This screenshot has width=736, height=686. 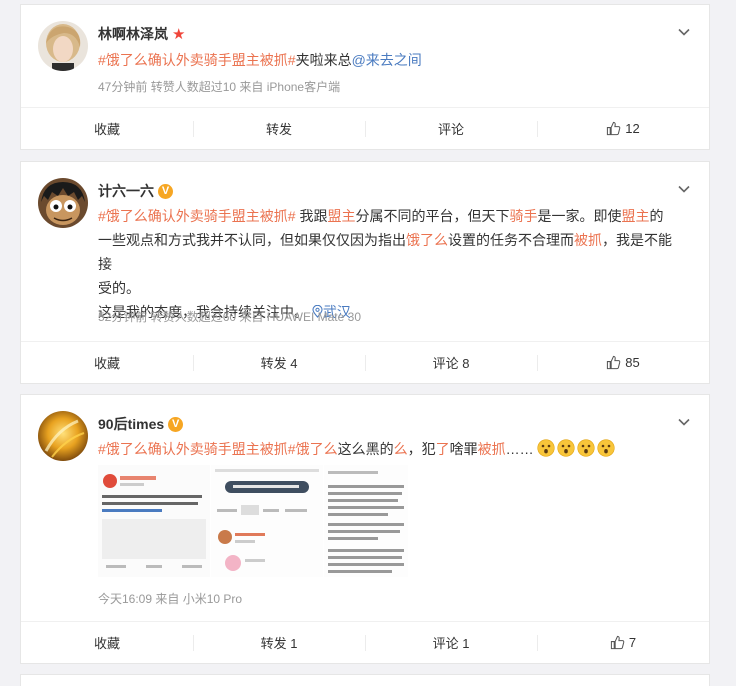 What do you see at coordinates (199, 599) in the screenshot?
I see `post-source: 来自 小米10 Pro` at bounding box center [199, 599].